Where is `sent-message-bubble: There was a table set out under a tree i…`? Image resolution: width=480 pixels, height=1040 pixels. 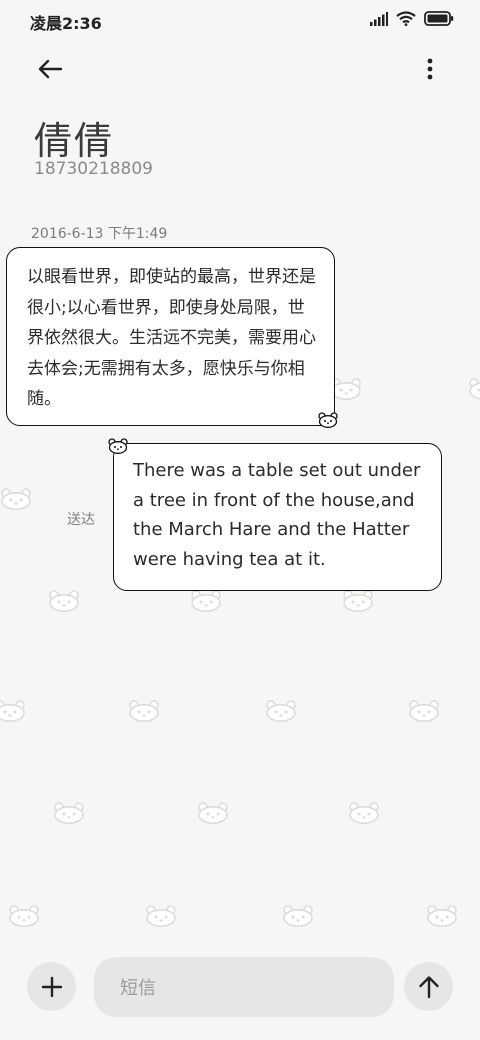
sent-message-bubble: There was a table set out under a tree i… is located at coordinates (277, 517).